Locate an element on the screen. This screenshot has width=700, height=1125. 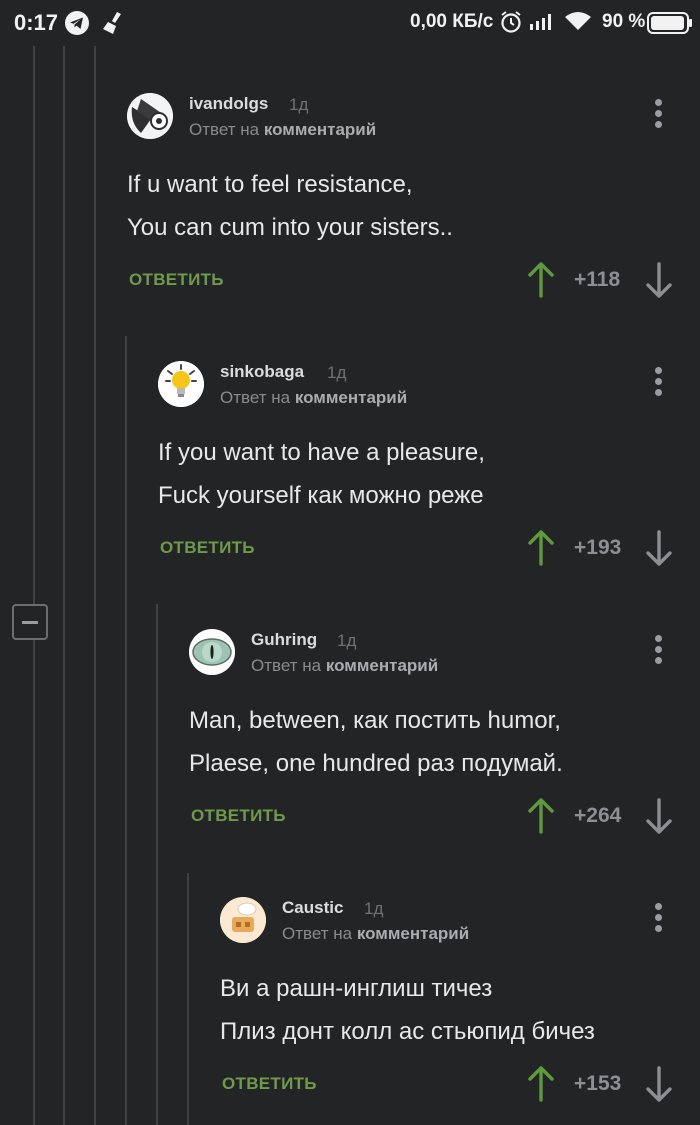
comment-line: Плиз донт колл ас стьюпид бичез is located at coordinates (407, 1031).